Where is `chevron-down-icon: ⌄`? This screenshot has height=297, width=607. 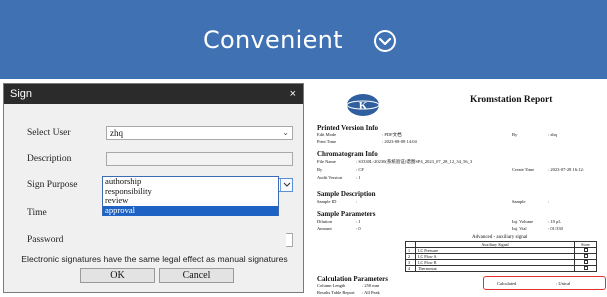 chevron-down-icon: ⌄ is located at coordinates (285, 132).